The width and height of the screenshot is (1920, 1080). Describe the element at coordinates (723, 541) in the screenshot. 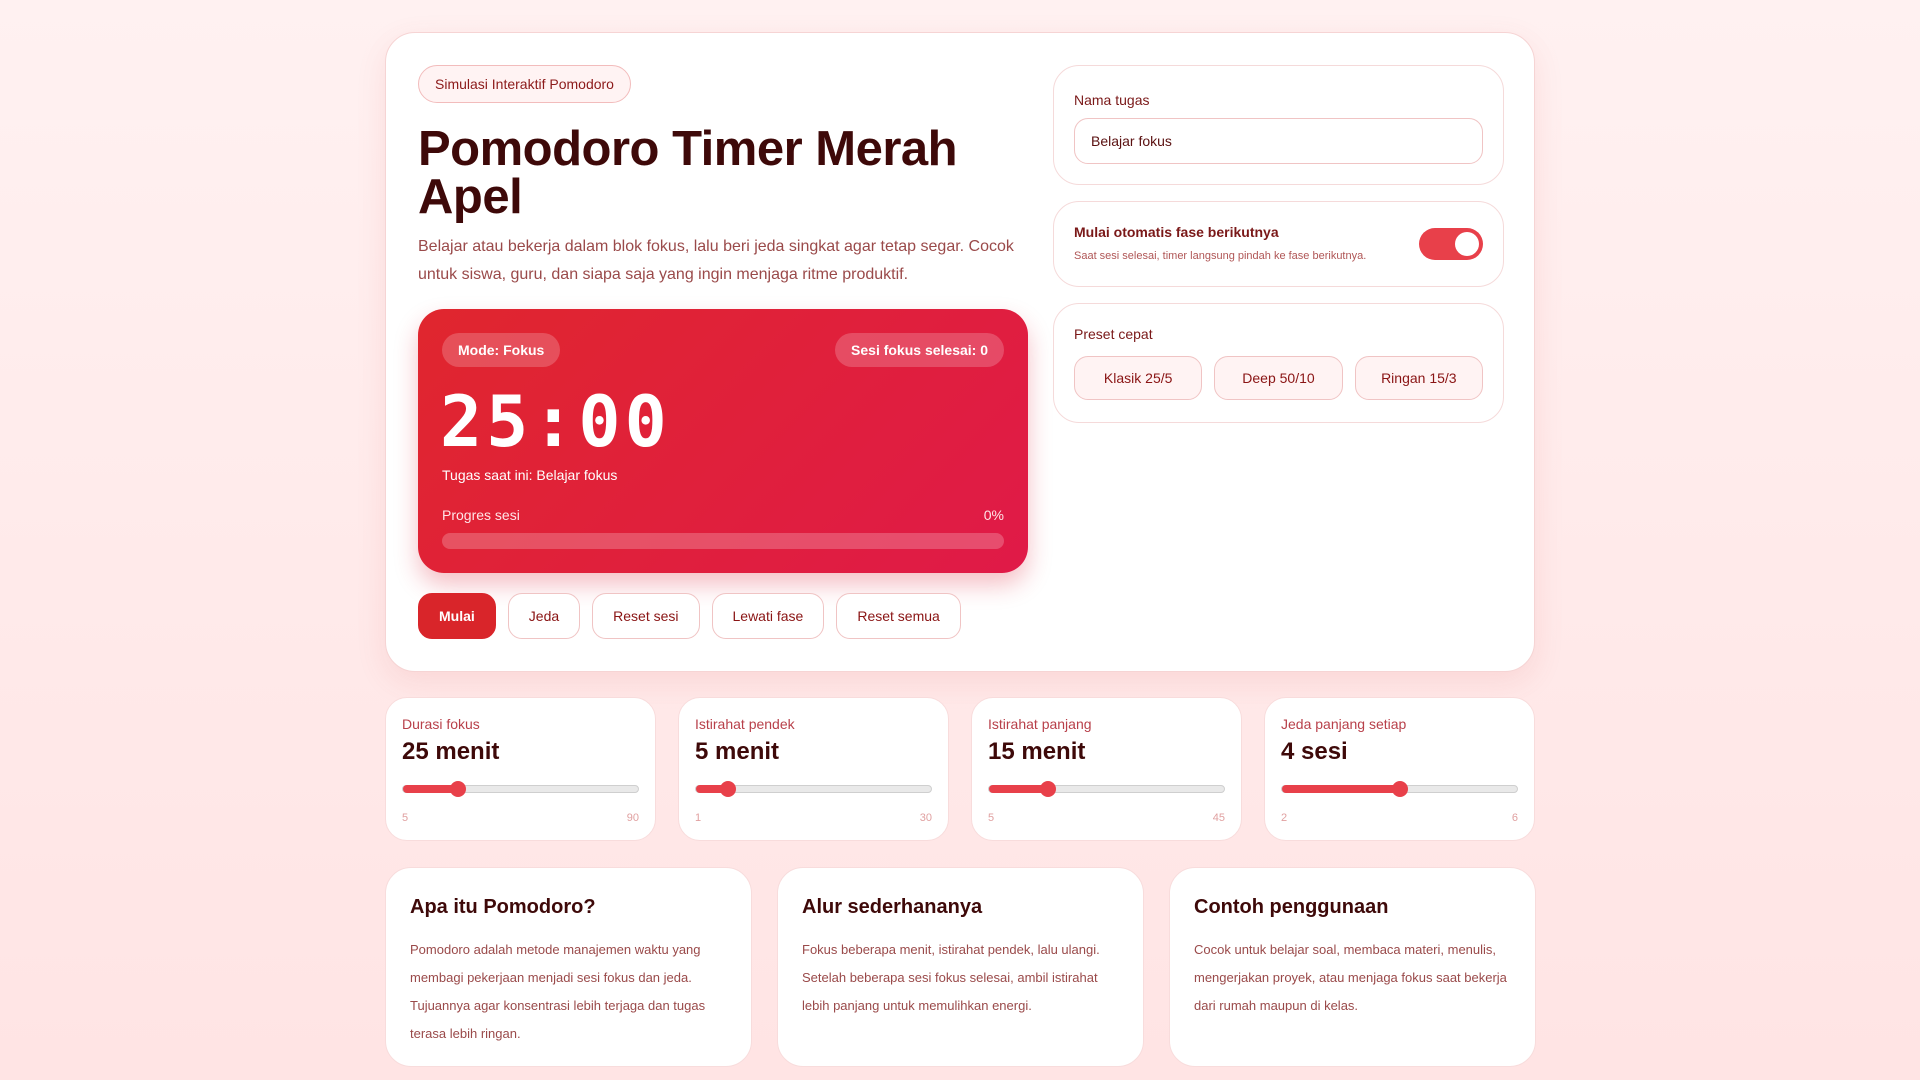

I see `progress-bar` at that location.